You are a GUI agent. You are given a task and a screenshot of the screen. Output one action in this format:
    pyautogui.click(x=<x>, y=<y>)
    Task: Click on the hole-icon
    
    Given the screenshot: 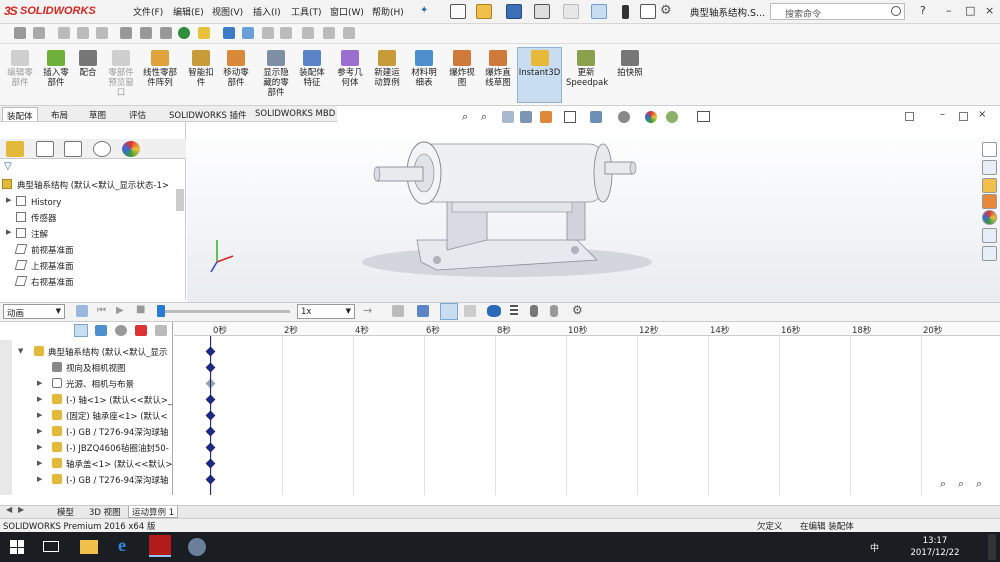 What is the action you would take?
    pyautogui.click(x=166, y=33)
    